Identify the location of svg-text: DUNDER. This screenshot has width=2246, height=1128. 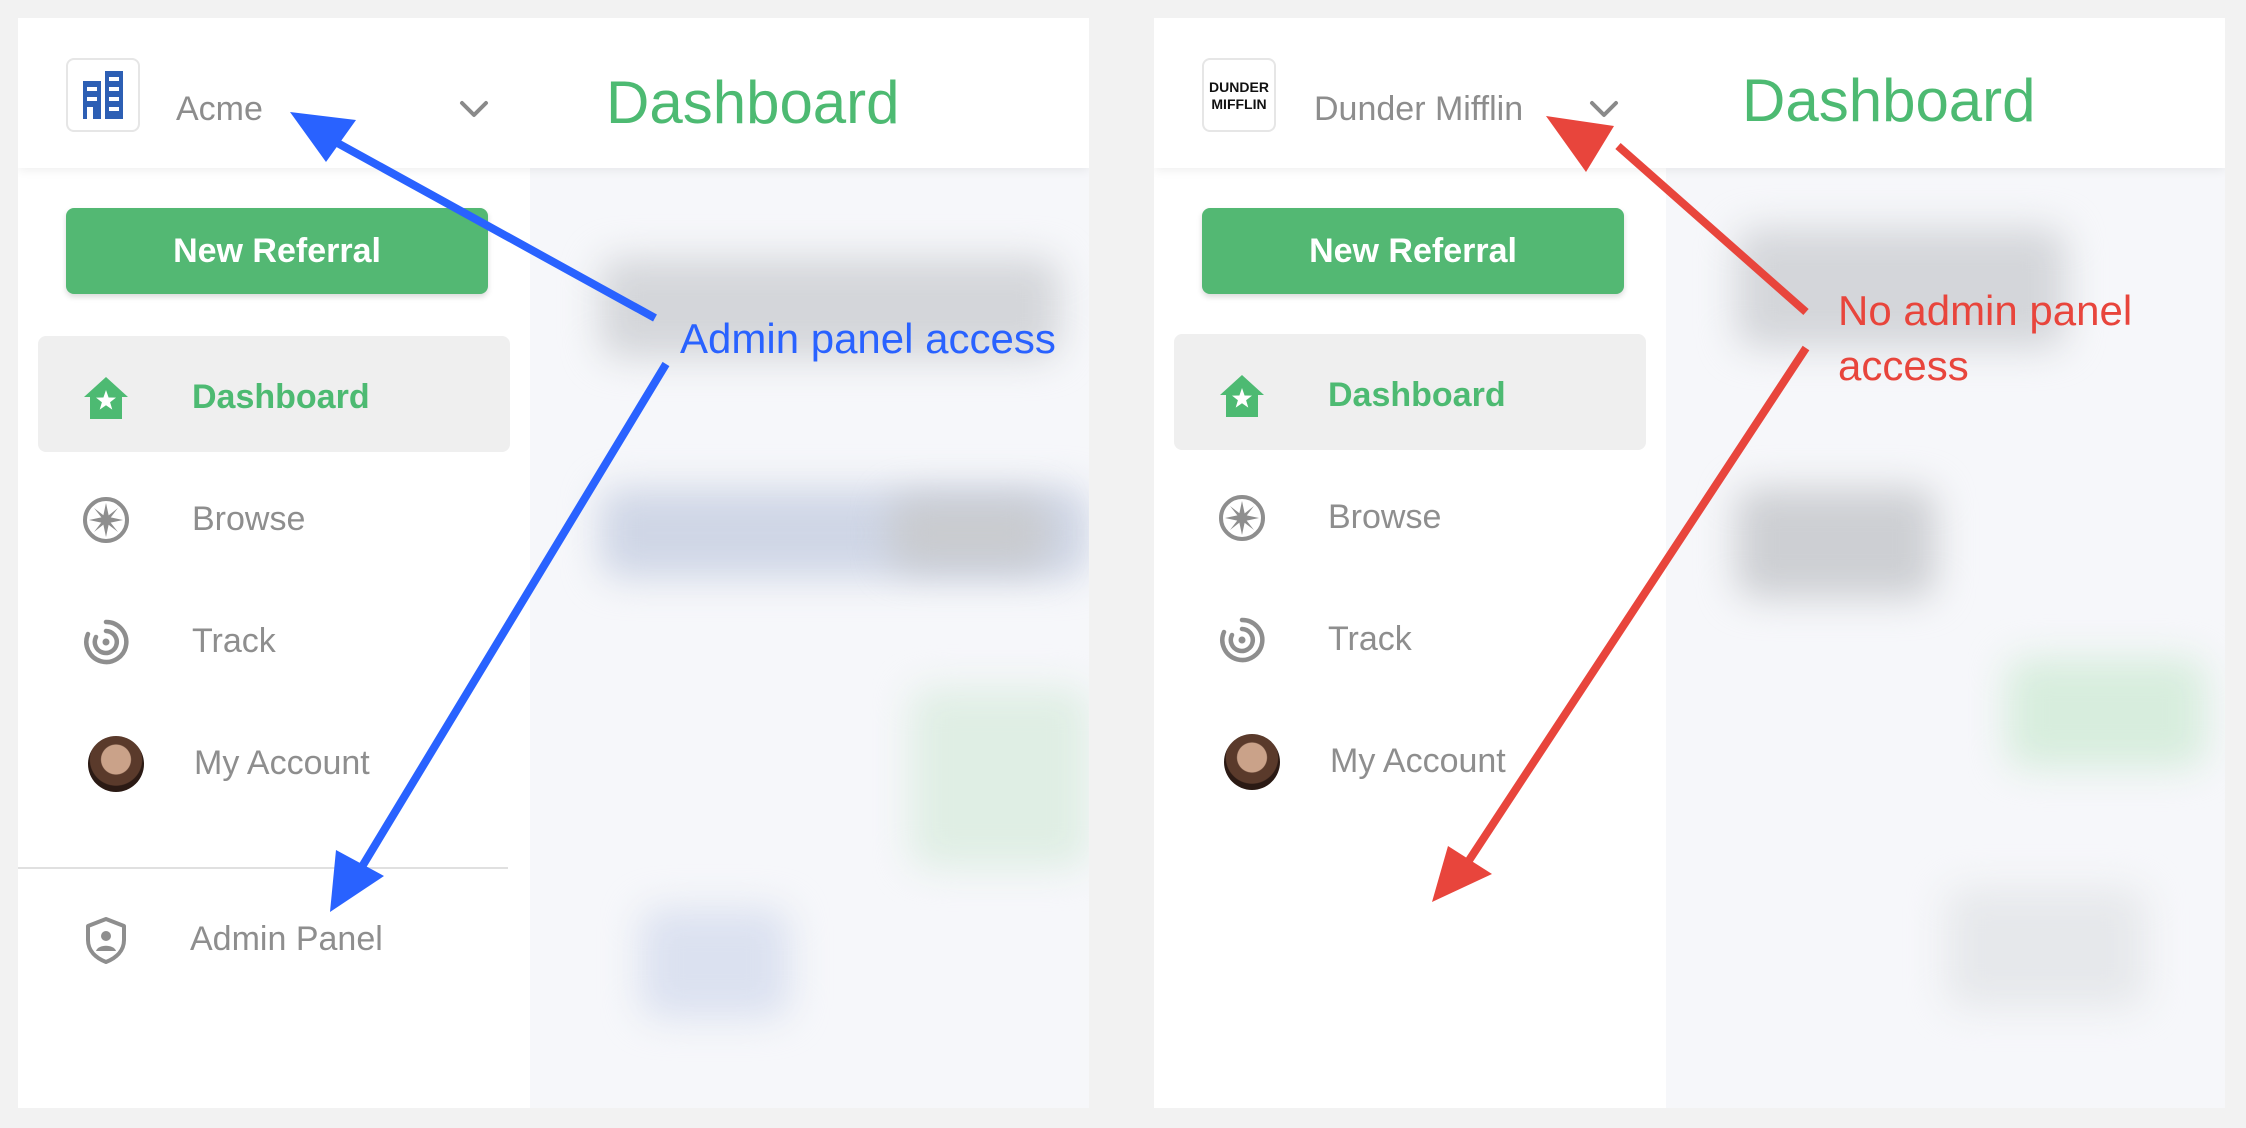
(1239, 87).